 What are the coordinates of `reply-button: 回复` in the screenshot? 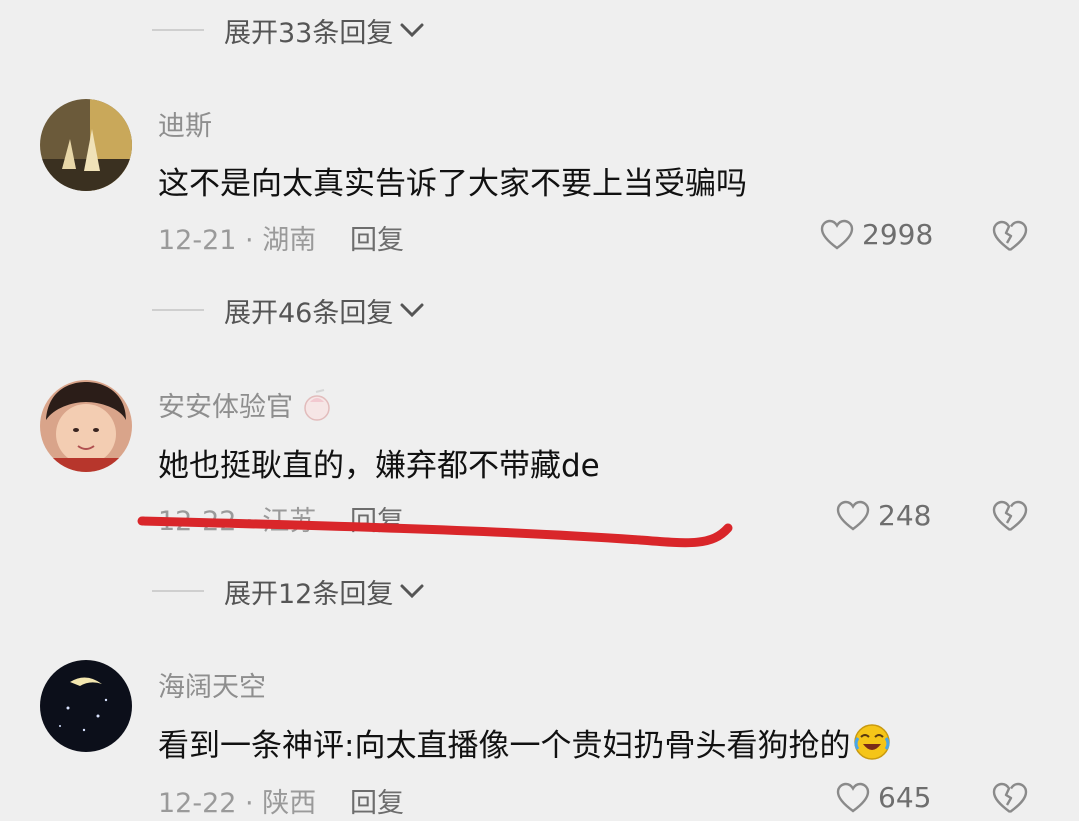 It's located at (377, 800).